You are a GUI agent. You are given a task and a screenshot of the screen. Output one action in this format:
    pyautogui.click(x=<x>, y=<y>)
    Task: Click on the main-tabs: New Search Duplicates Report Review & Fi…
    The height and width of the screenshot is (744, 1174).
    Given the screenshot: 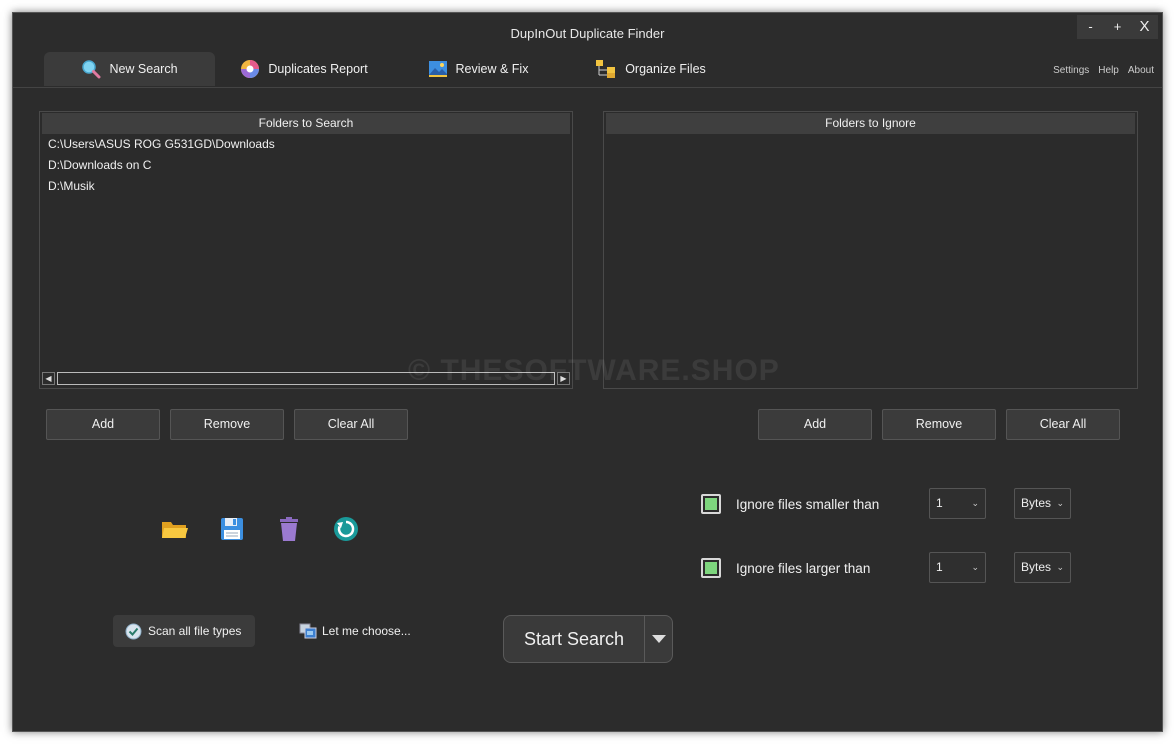 What is the action you would take?
    pyautogui.click(x=391, y=69)
    